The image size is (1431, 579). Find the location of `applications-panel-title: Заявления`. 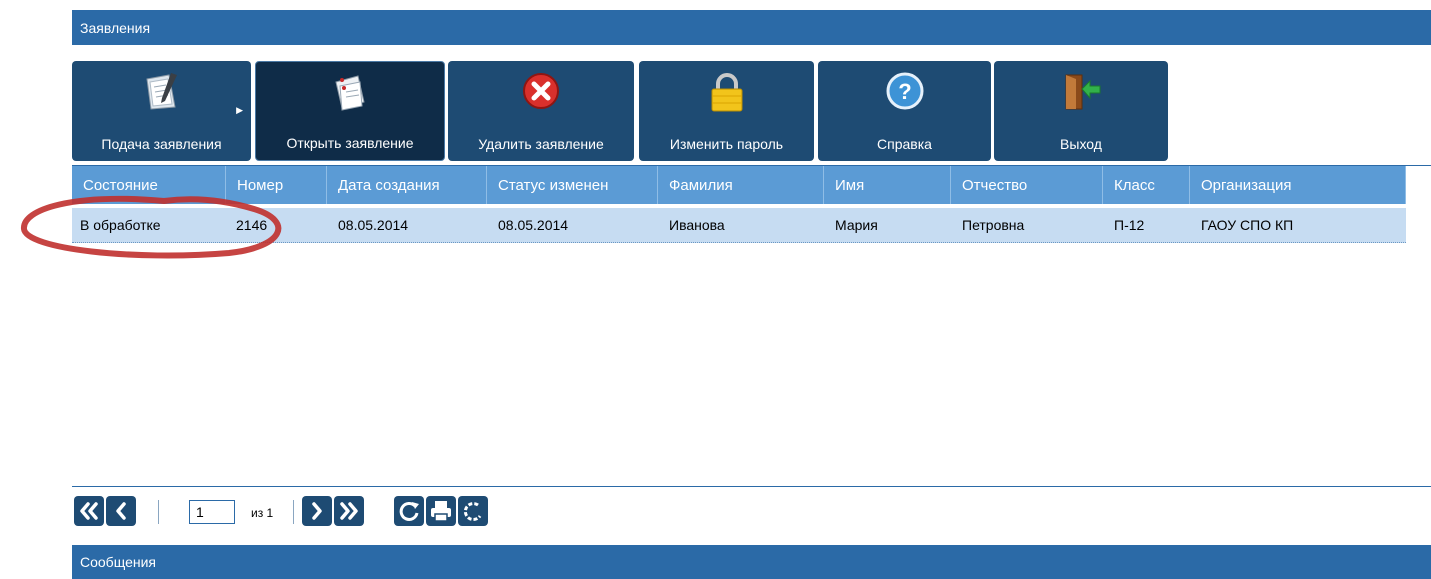

applications-panel-title: Заявления is located at coordinates (115, 27).